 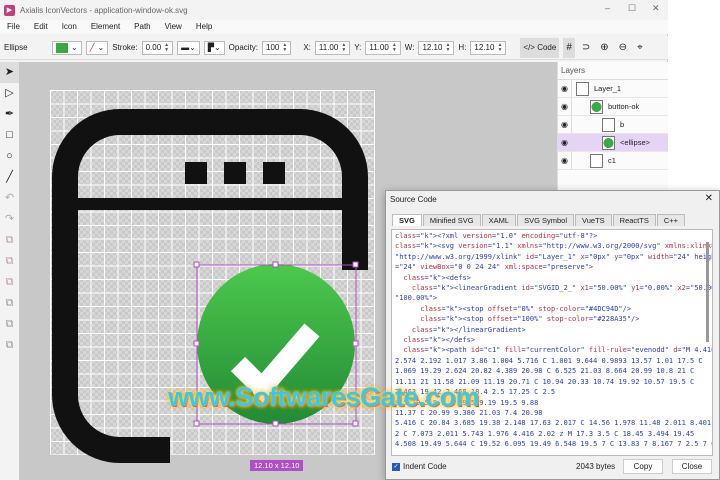 I want to click on layer-row: ◉ Layer_1, so click(x=613, y=88).